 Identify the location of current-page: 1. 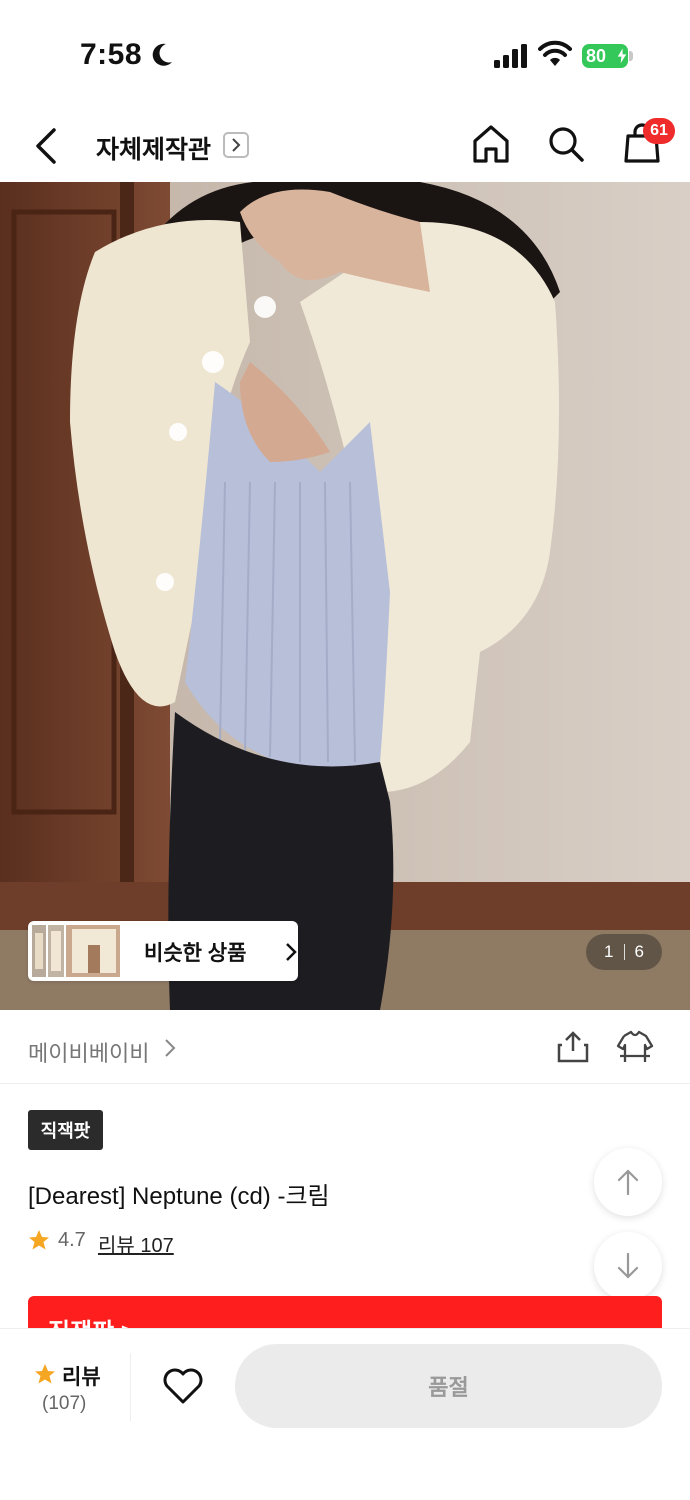
(609, 951).